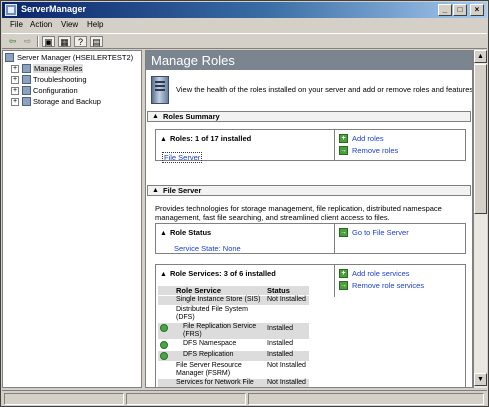 The width and height of the screenshot is (489, 407). I want to click on troubleshooting-icon, so click(26, 79).